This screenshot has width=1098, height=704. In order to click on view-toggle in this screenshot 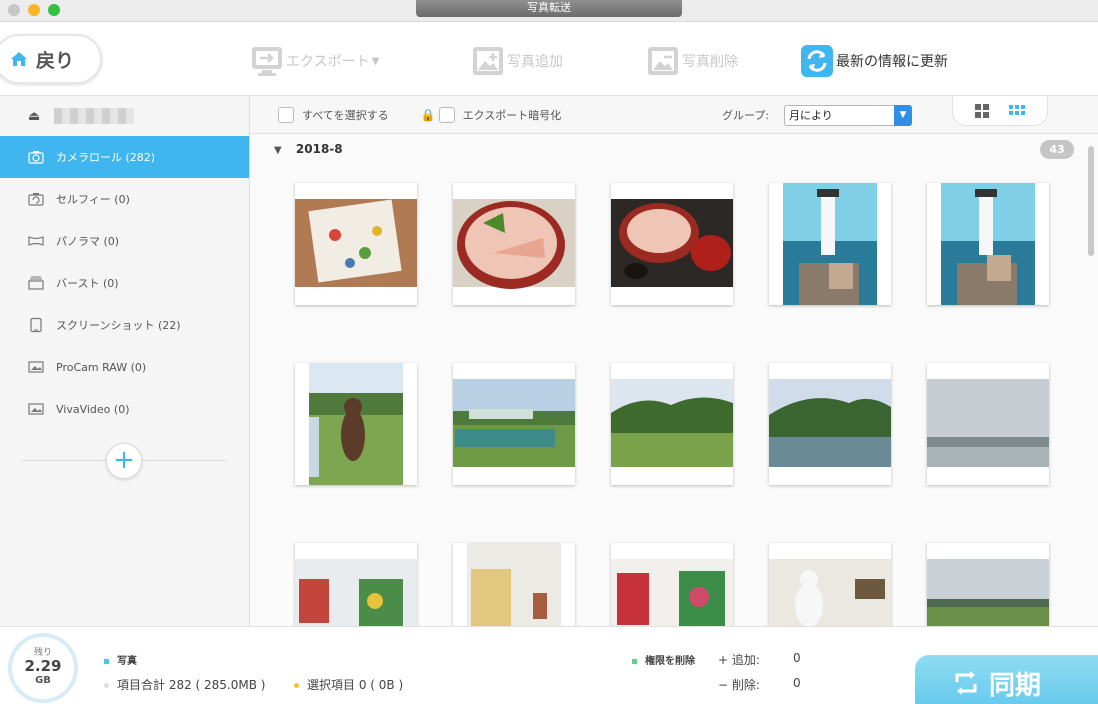, I will do `click(1000, 111)`.